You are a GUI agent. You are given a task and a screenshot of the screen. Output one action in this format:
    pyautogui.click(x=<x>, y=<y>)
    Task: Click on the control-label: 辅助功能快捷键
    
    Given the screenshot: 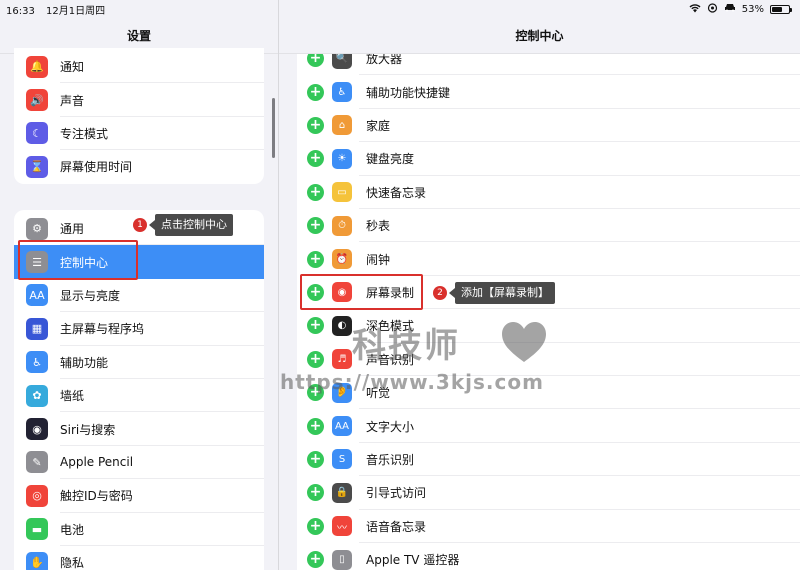 What is the action you would take?
    pyautogui.click(x=408, y=92)
    